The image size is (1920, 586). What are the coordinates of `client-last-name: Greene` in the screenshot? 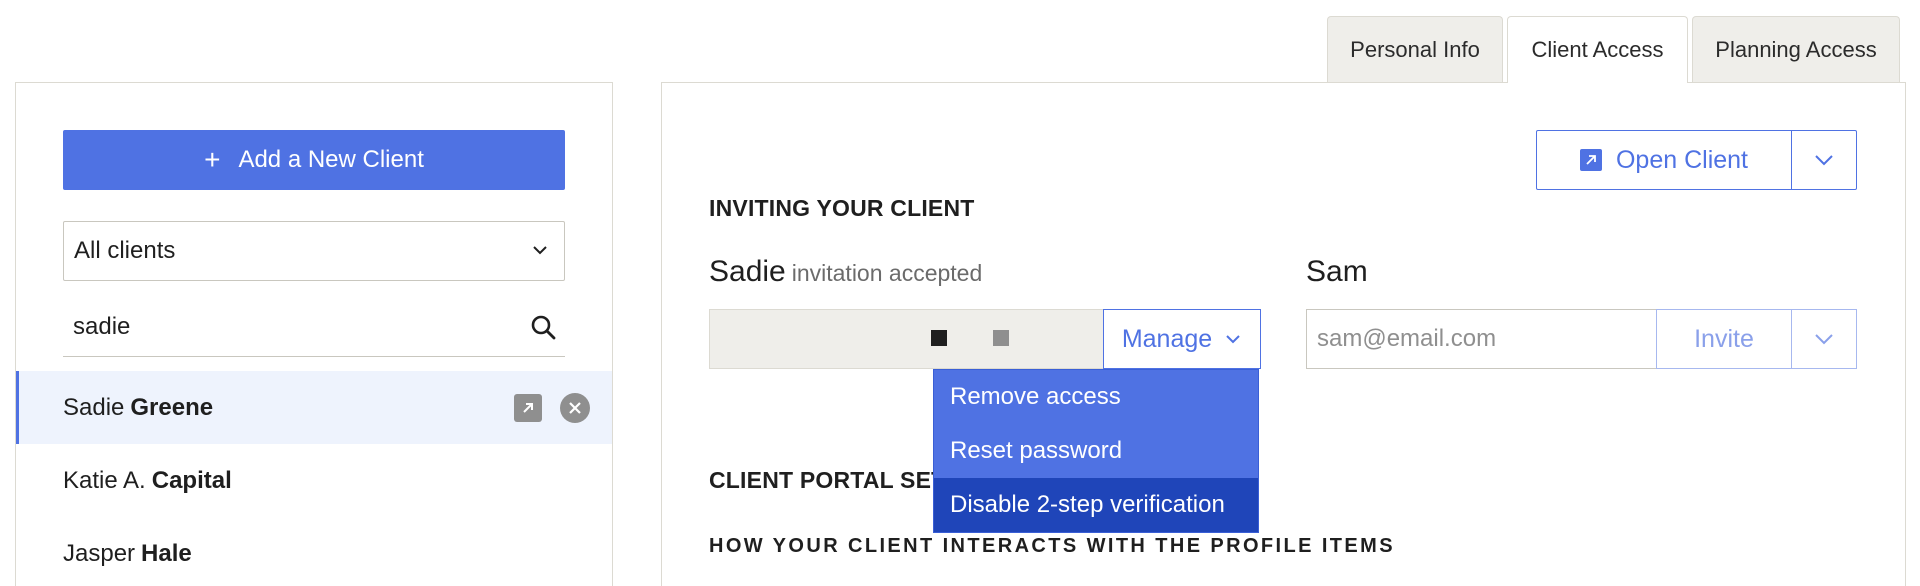 It's located at (172, 407).